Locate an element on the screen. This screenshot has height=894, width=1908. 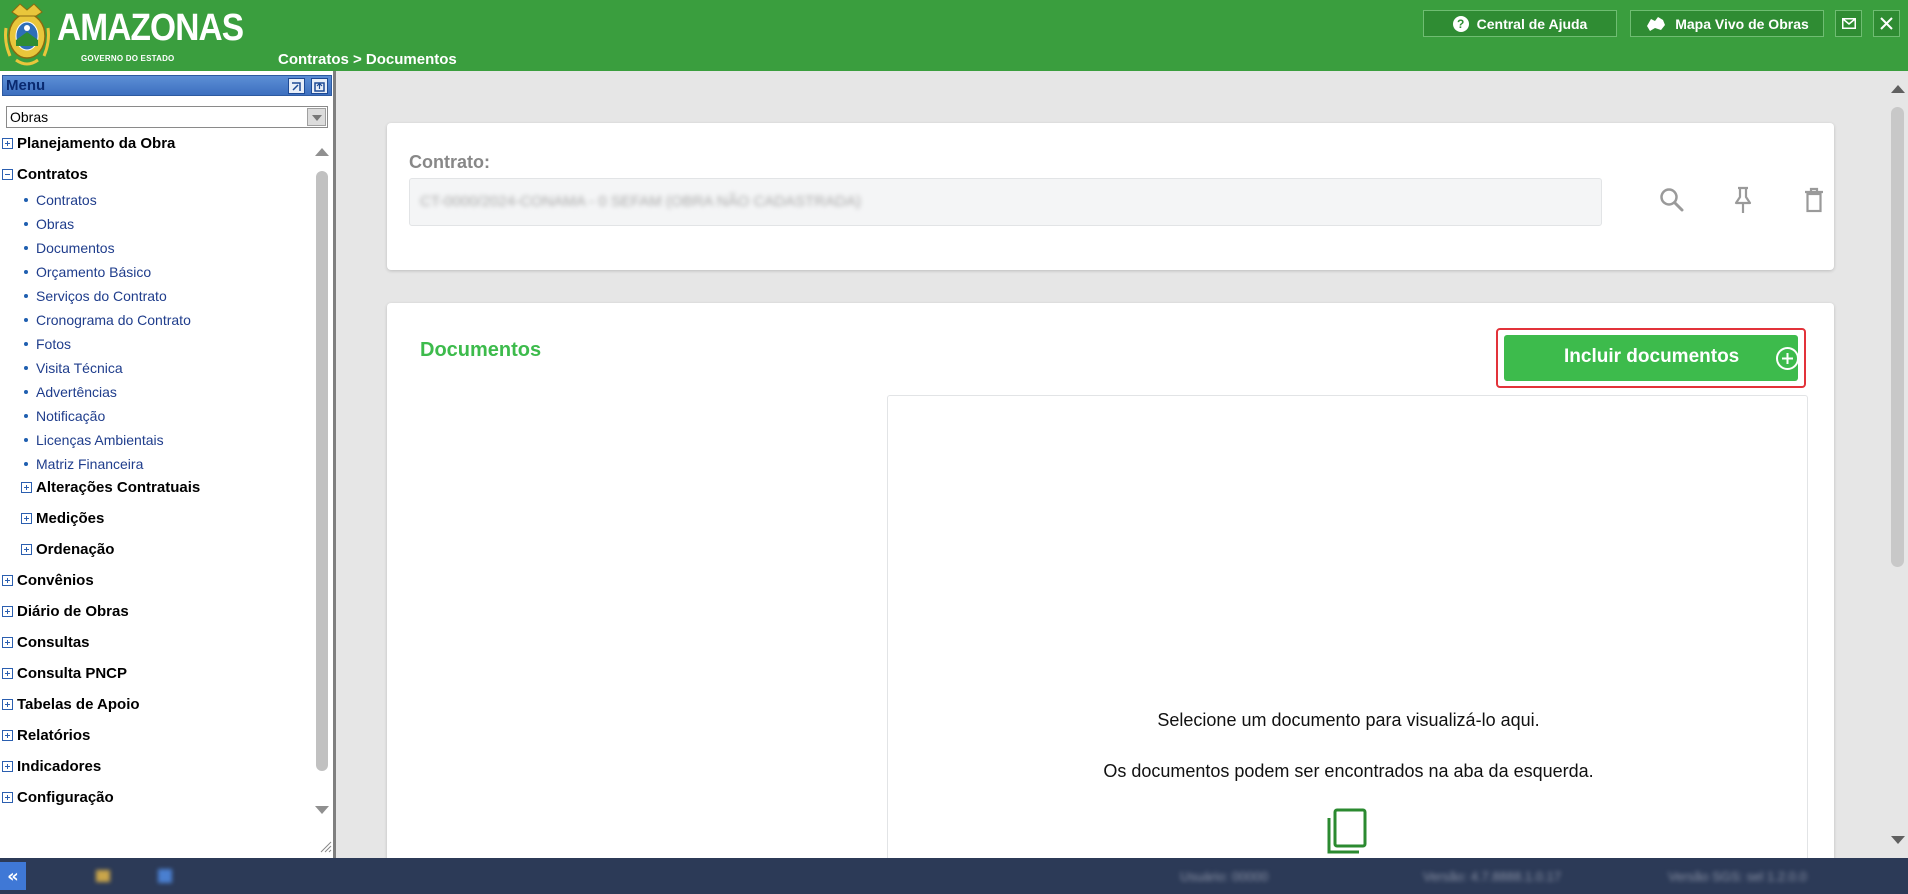
menu-item-fotos: Fotos is located at coordinates (47, 344).